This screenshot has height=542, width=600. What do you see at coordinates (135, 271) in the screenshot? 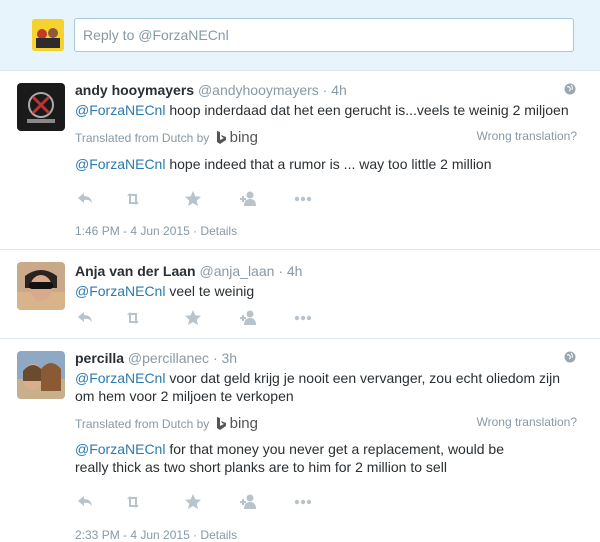
I see `author-name: Anja van der Laan` at bounding box center [135, 271].